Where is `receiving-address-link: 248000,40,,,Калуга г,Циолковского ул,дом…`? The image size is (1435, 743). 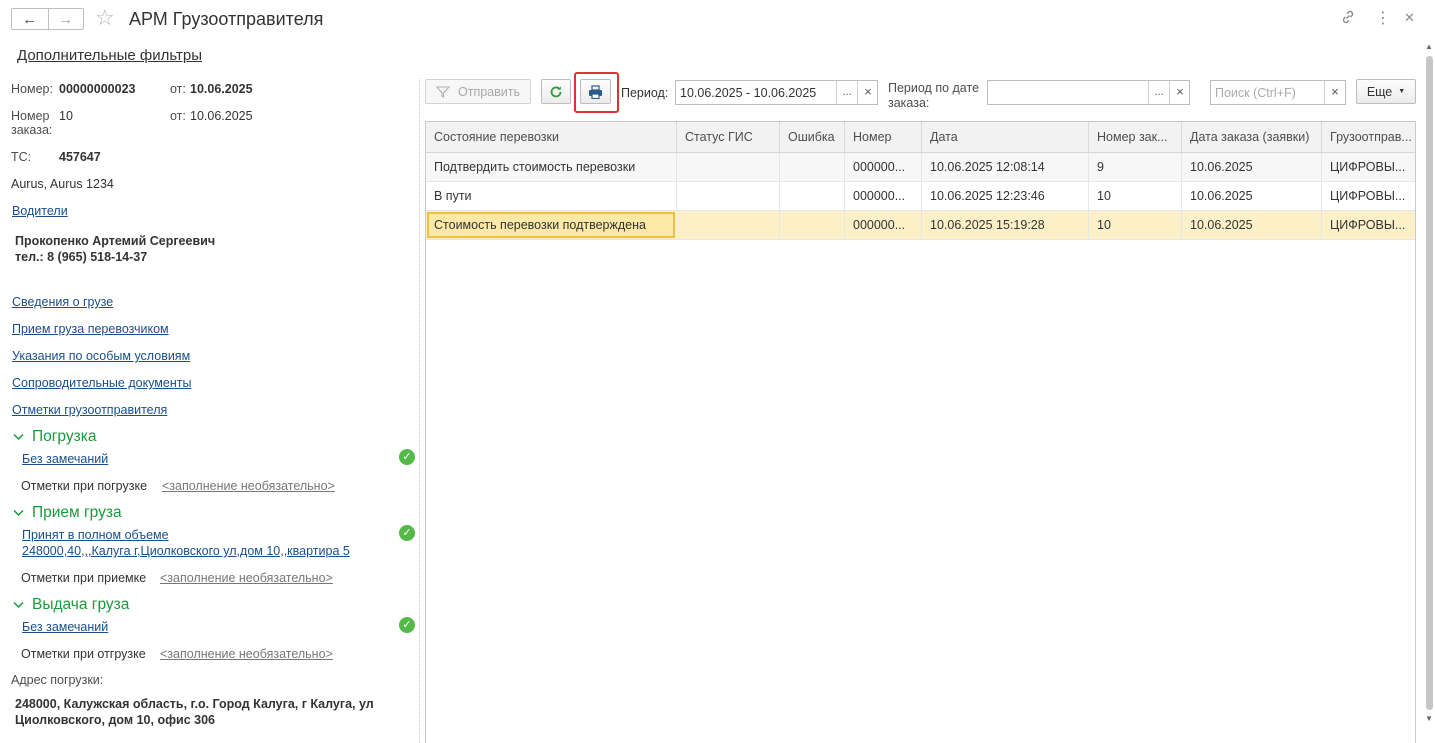 receiving-address-link: 248000,40,,,Калуга г,Циолковского ул,дом… is located at coordinates (186, 551).